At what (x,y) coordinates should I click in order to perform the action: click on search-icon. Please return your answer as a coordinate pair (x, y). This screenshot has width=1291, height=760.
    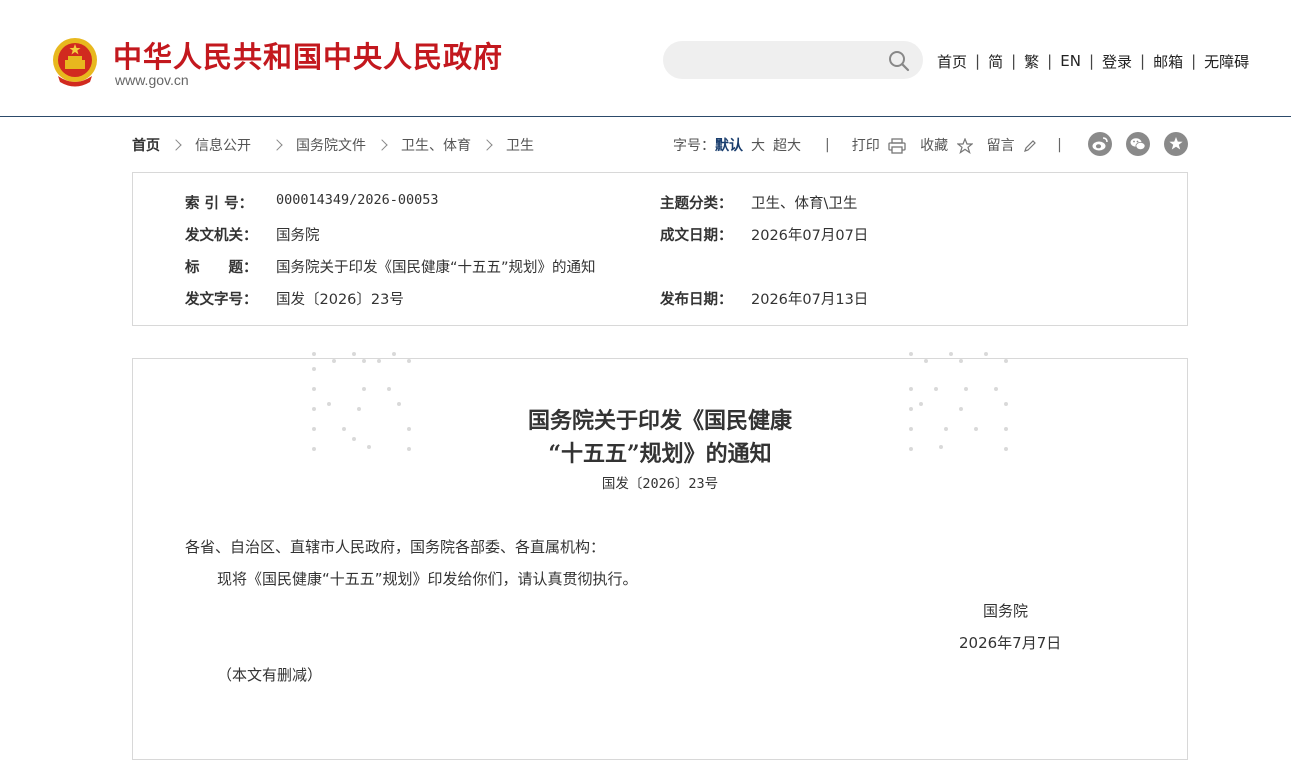
    Looking at the image, I should click on (899, 61).